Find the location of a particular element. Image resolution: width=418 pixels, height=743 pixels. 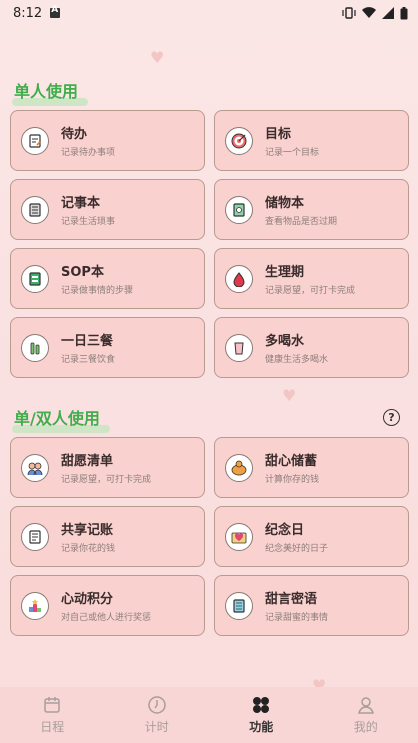

tab-label: 日程 is located at coordinates (52, 727).